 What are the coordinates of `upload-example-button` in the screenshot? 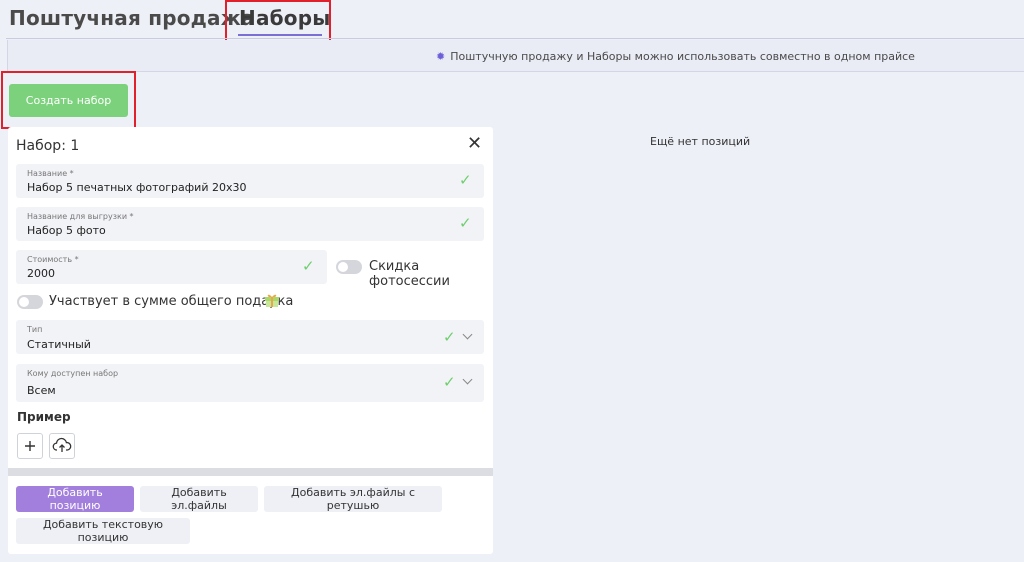 It's located at (62, 446).